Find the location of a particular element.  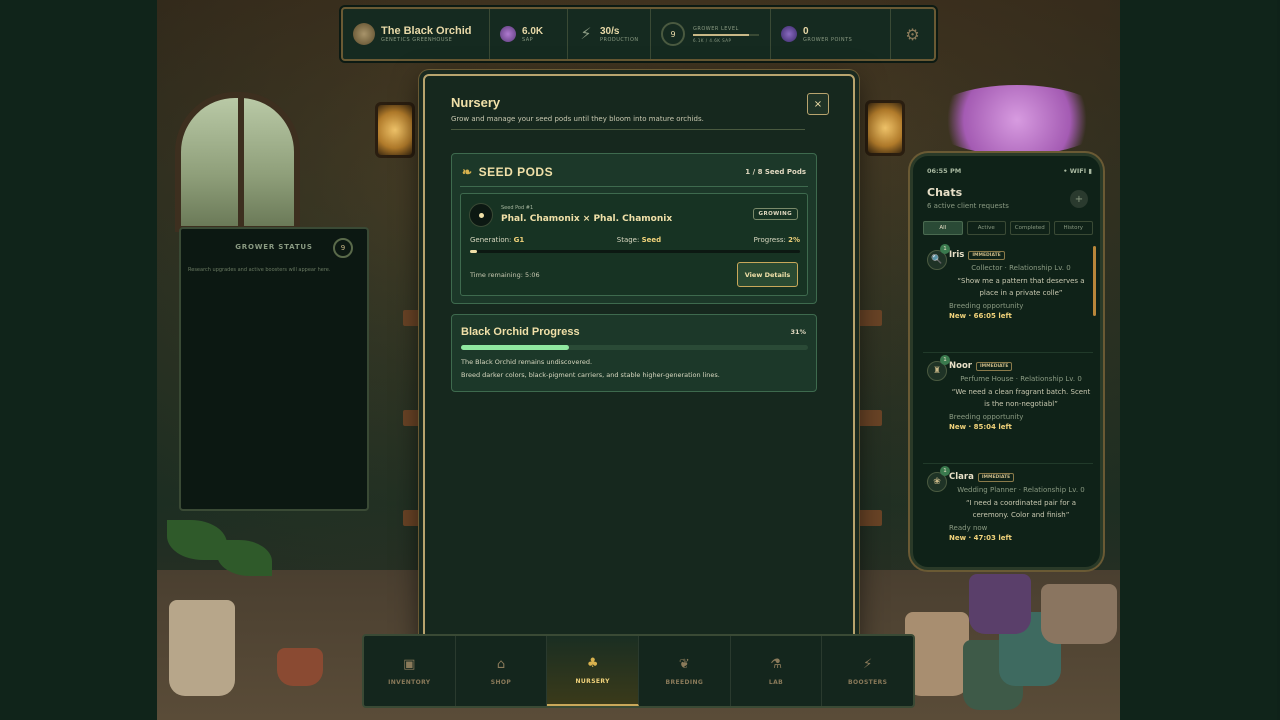

chat-role: Collector · Relationship Lv. 0 is located at coordinates (1021, 268).